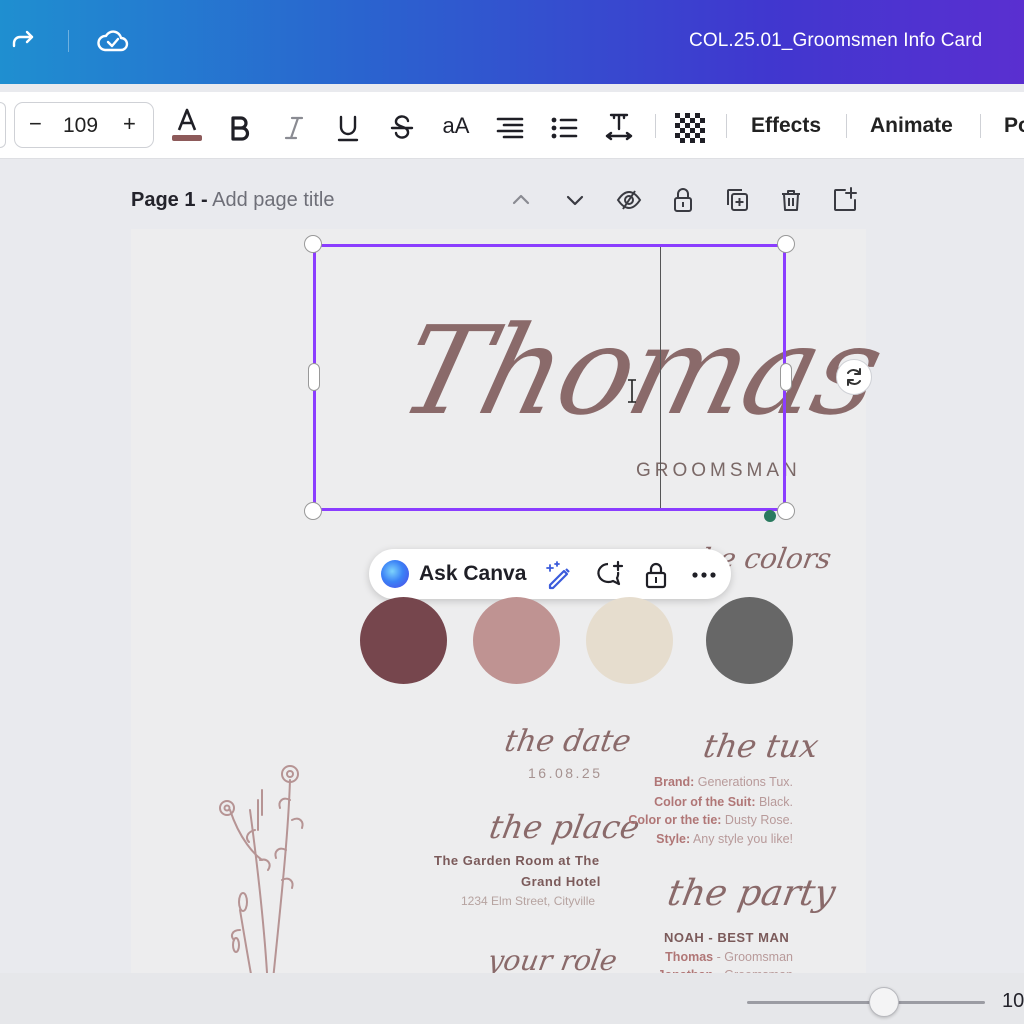 Image resolution: width=1024 pixels, height=1024 pixels. What do you see at coordinates (786, 377) in the screenshot?
I see `resize-handle-right` at bounding box center [786, 377].